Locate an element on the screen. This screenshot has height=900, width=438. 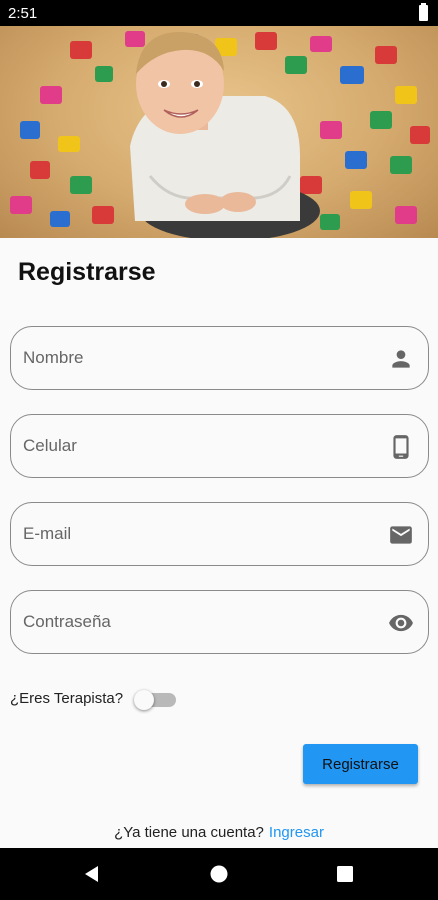
email-input is located at coordinates (203, 534).